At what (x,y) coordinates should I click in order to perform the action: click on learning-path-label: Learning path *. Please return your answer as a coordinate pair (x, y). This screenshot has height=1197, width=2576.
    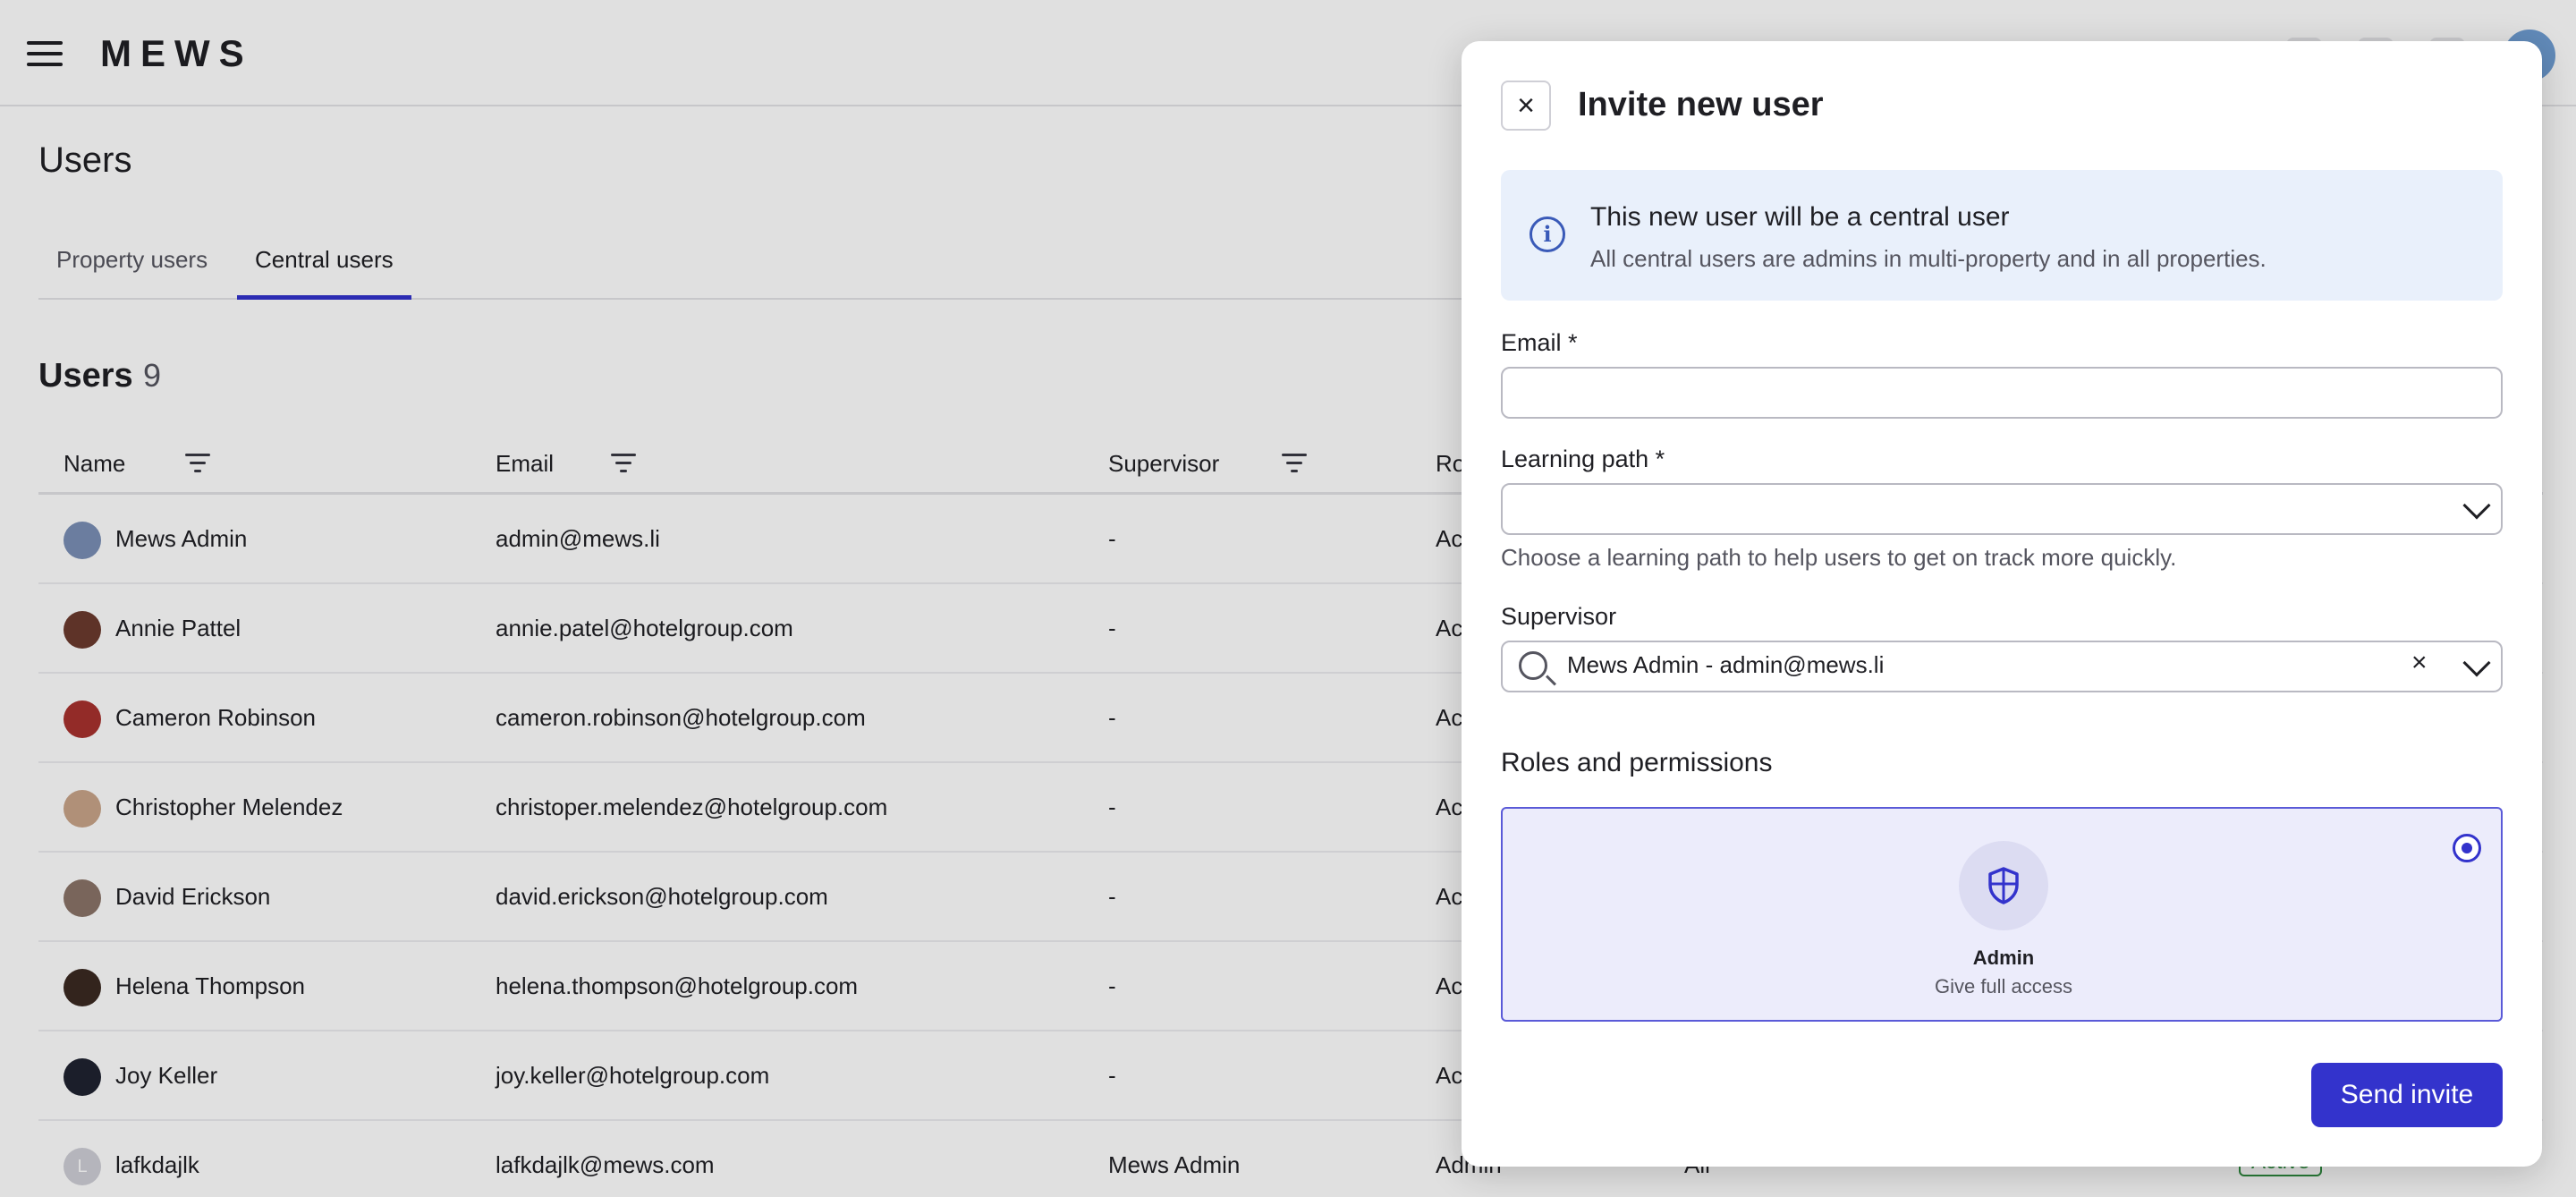
    Looking at the image, I should click on (1583, 459).